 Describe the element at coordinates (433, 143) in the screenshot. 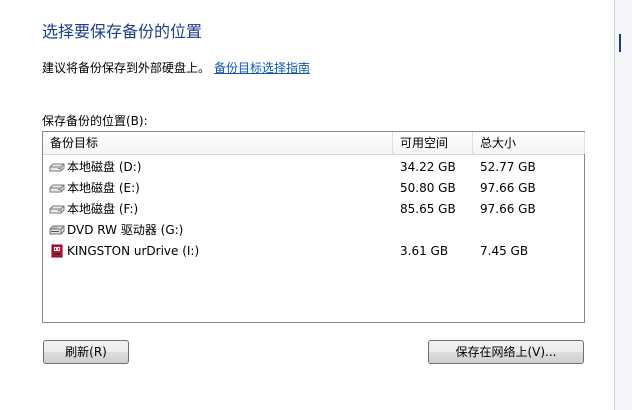

I see `column-header-free: 可用空间` at that location.